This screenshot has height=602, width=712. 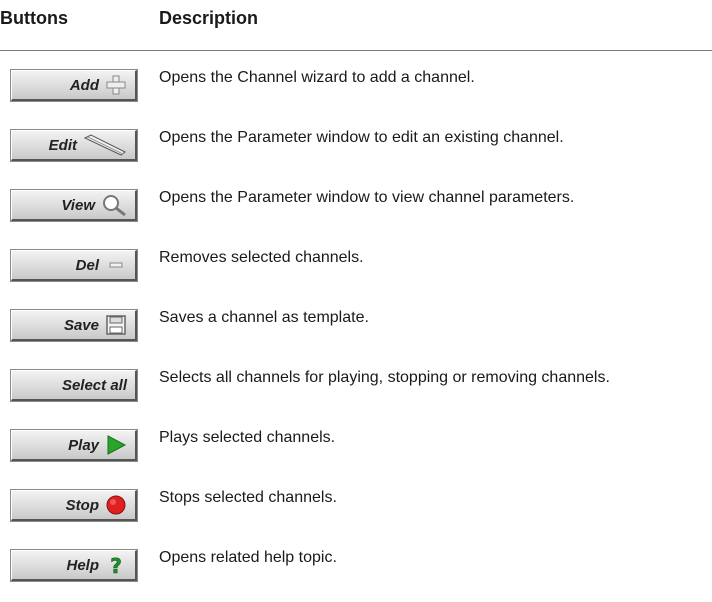 What do you see at coordinates (84, 85) in the screenshot?
I see `add-button-label: Add` at bounding box center [84, 85].